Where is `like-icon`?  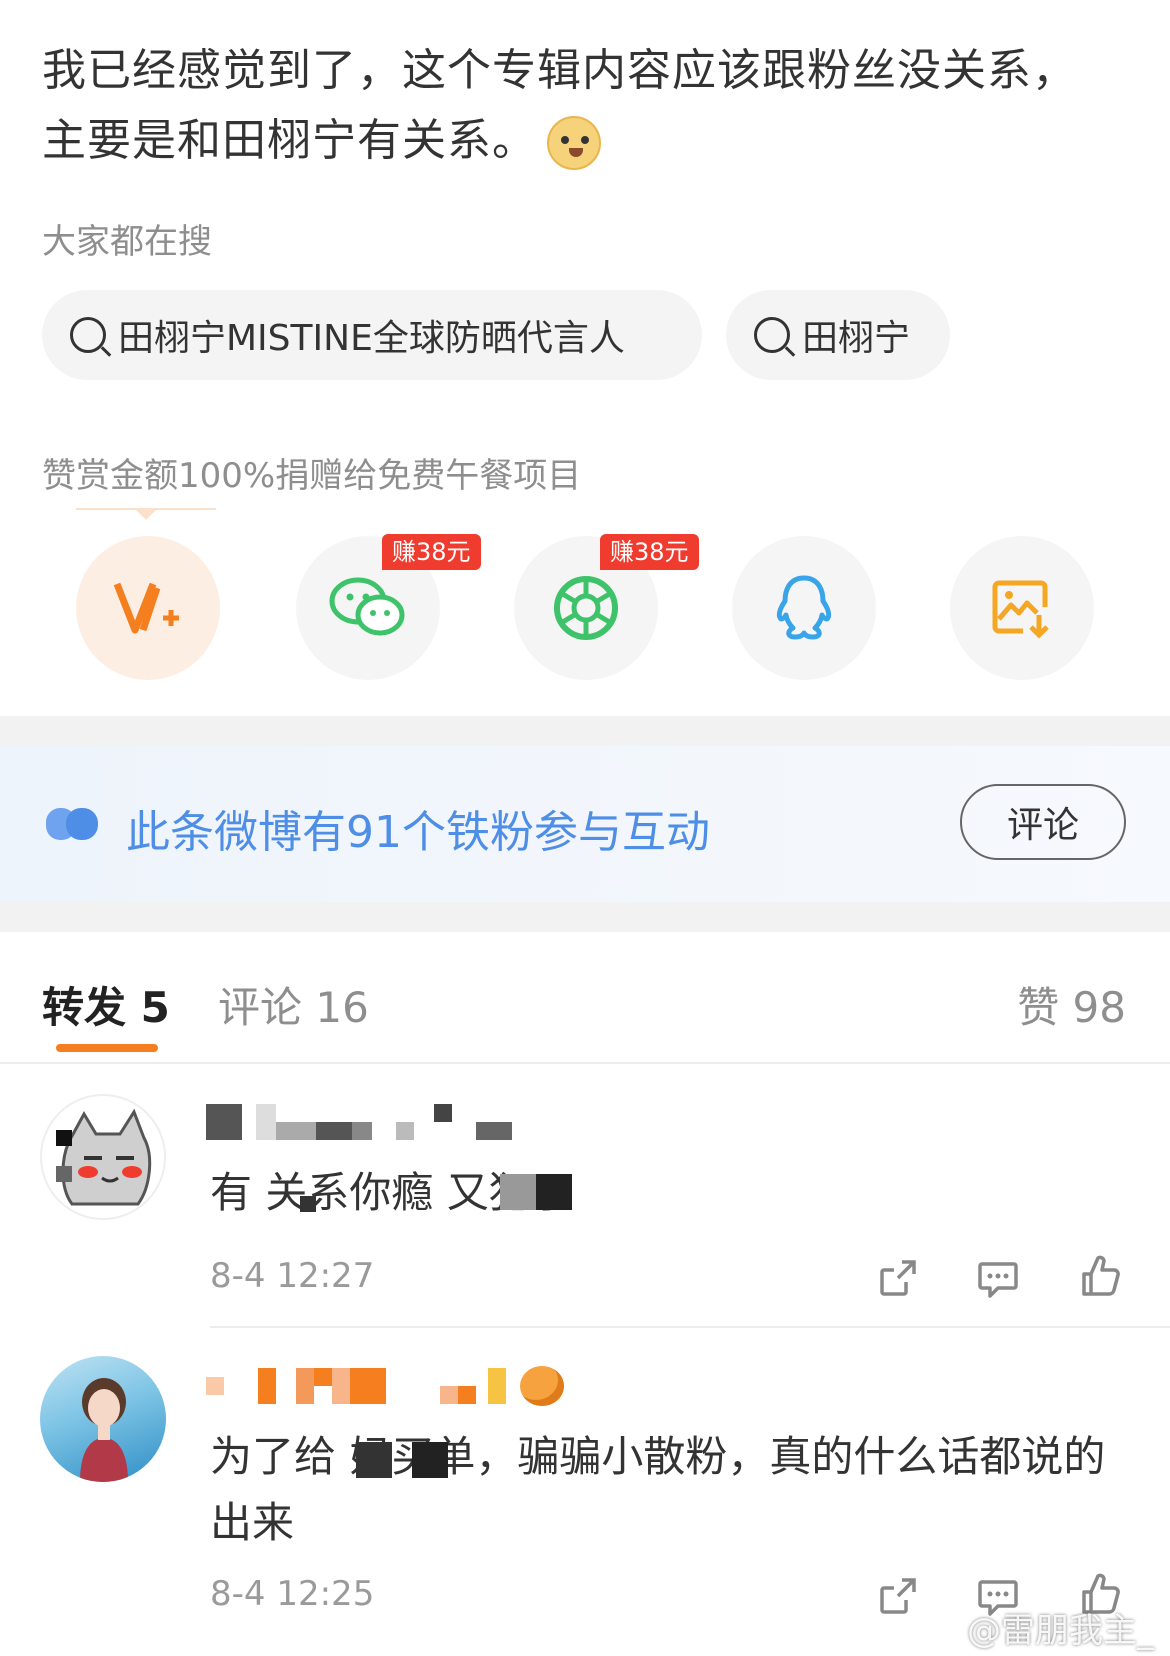 like-icon is located at coordinates (1100, 1276).